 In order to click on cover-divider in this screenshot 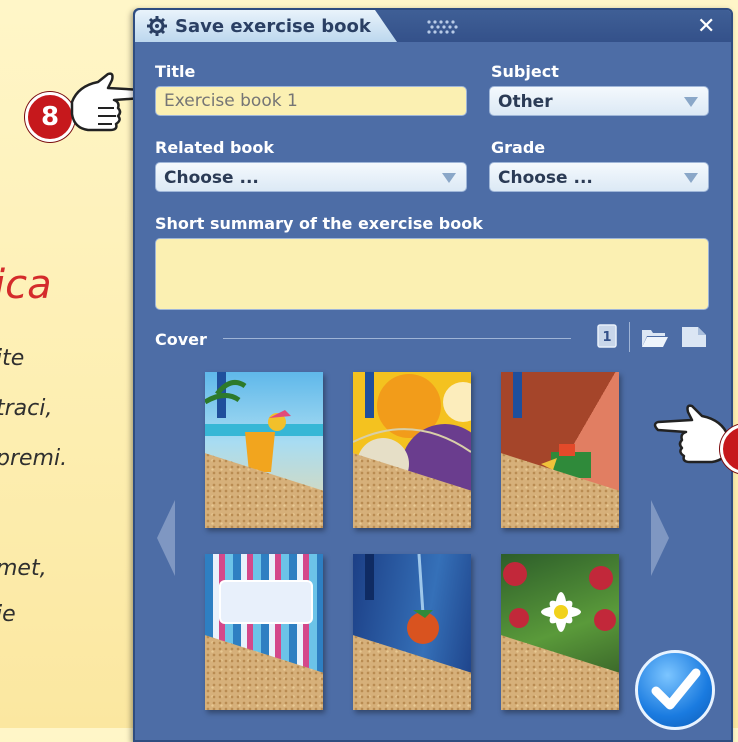, I will do `click(397, 338)`.